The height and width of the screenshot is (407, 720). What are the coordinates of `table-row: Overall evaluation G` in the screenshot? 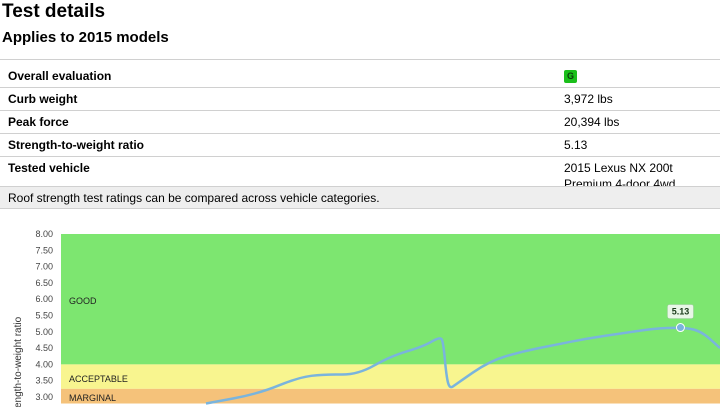 It's located at (360, 73).